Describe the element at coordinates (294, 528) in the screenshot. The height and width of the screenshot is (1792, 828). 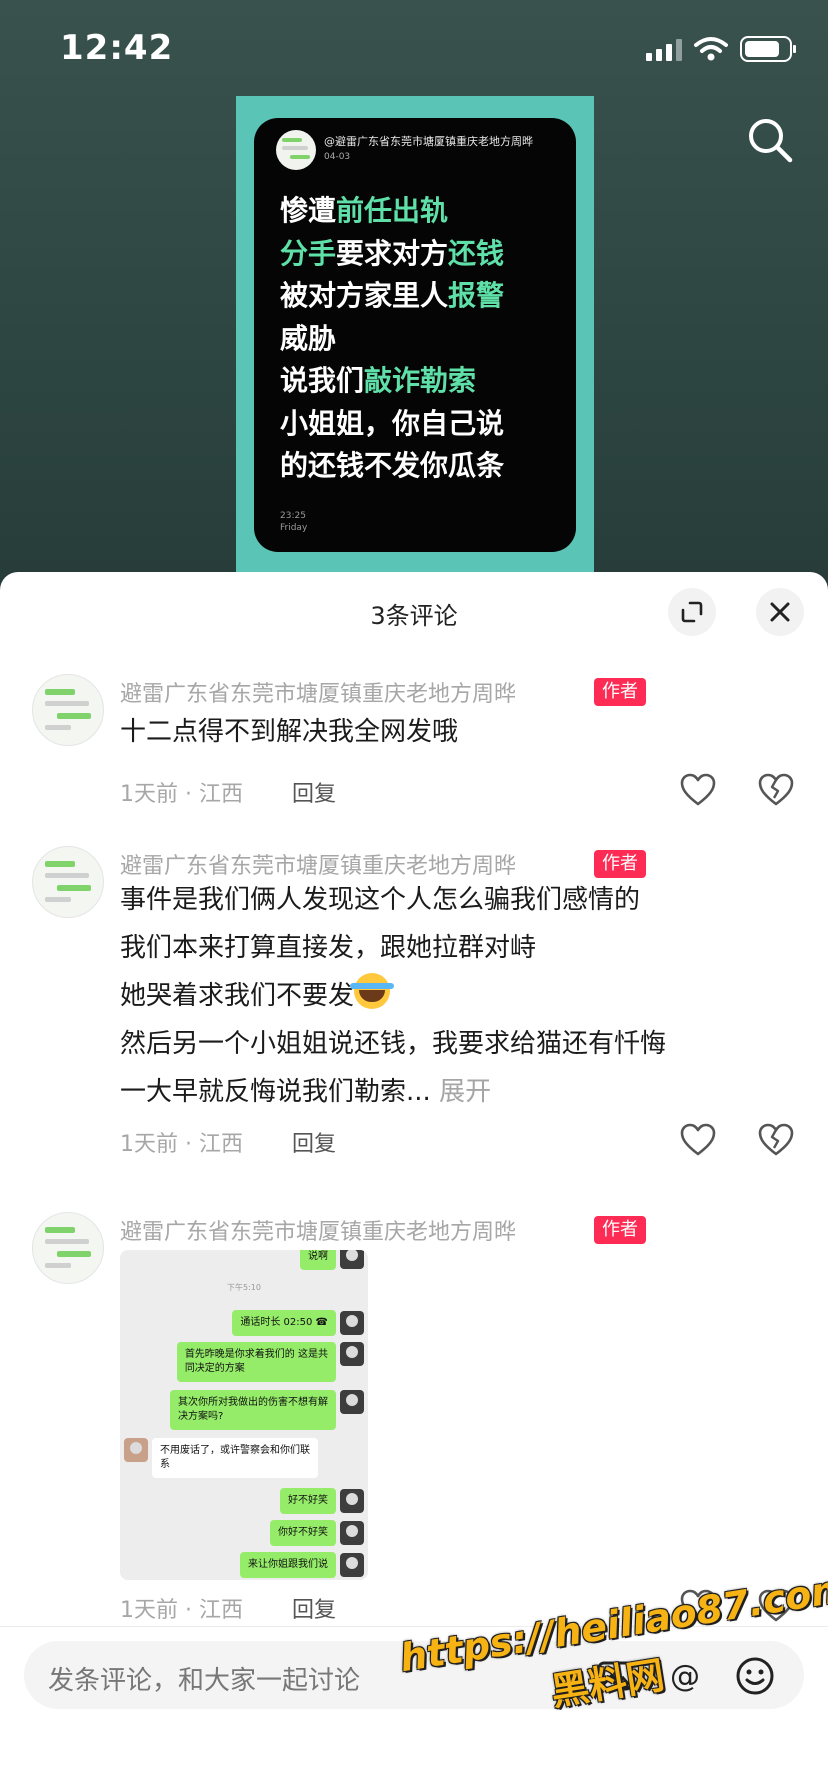
I see `post-weekday: Friday` at that location.